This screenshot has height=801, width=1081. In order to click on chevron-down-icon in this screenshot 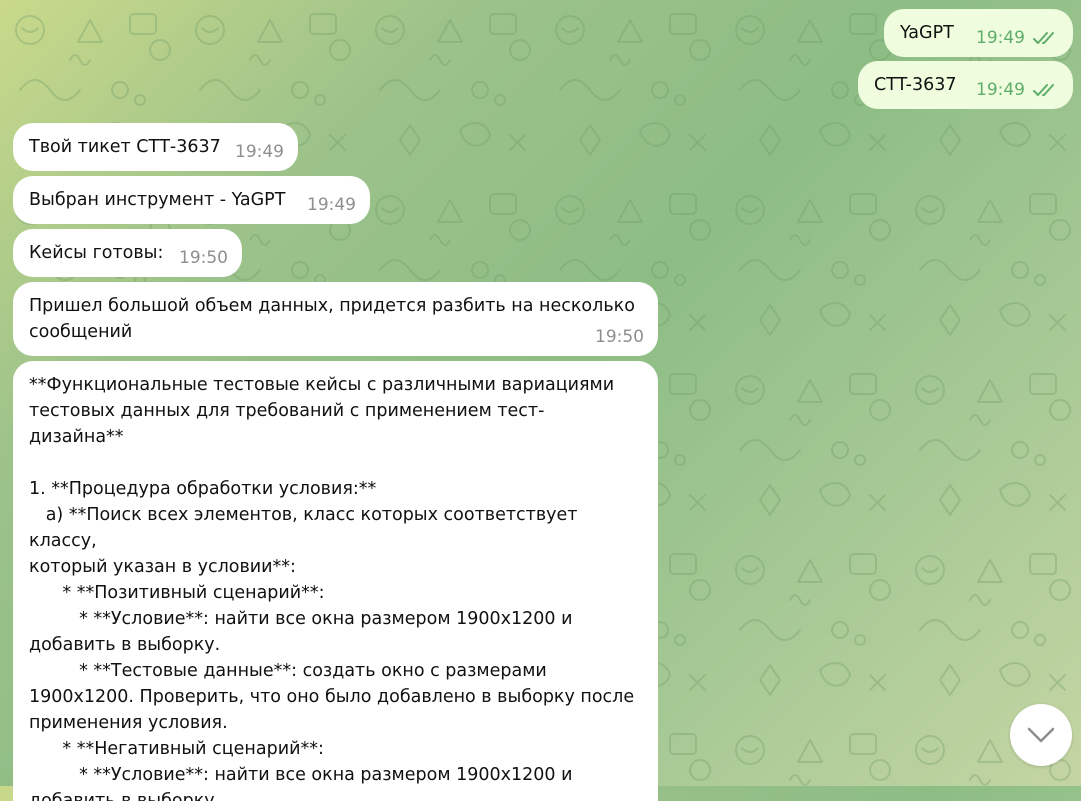, I will do `click(1041, 735)`.